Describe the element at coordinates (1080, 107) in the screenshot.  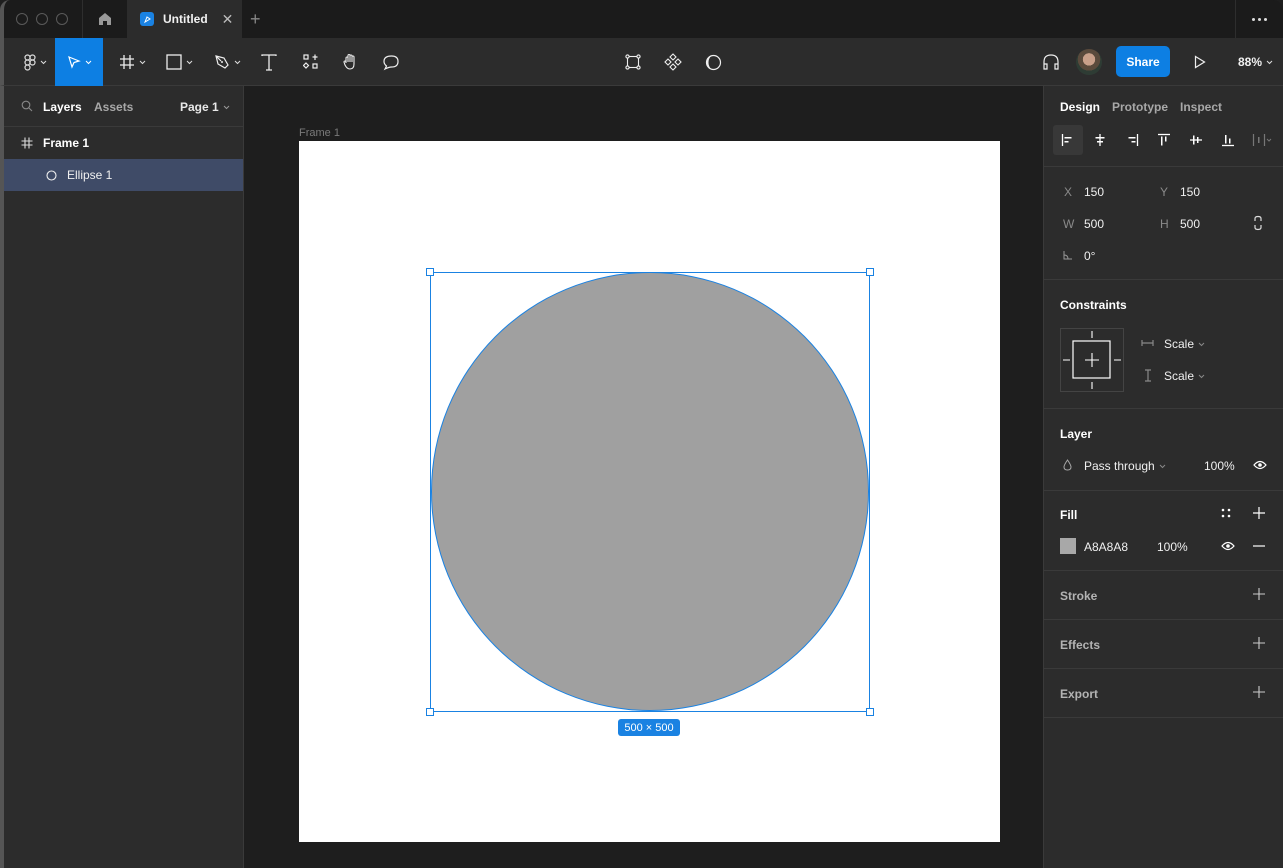
I see `tab-design: Design` at that location.